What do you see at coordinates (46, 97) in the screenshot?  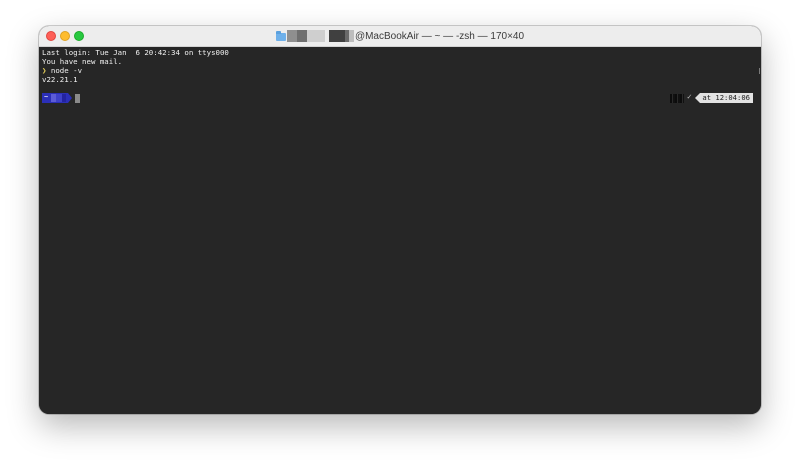 I see `home-dir-icon: ~` at bounding box center [46, 97].